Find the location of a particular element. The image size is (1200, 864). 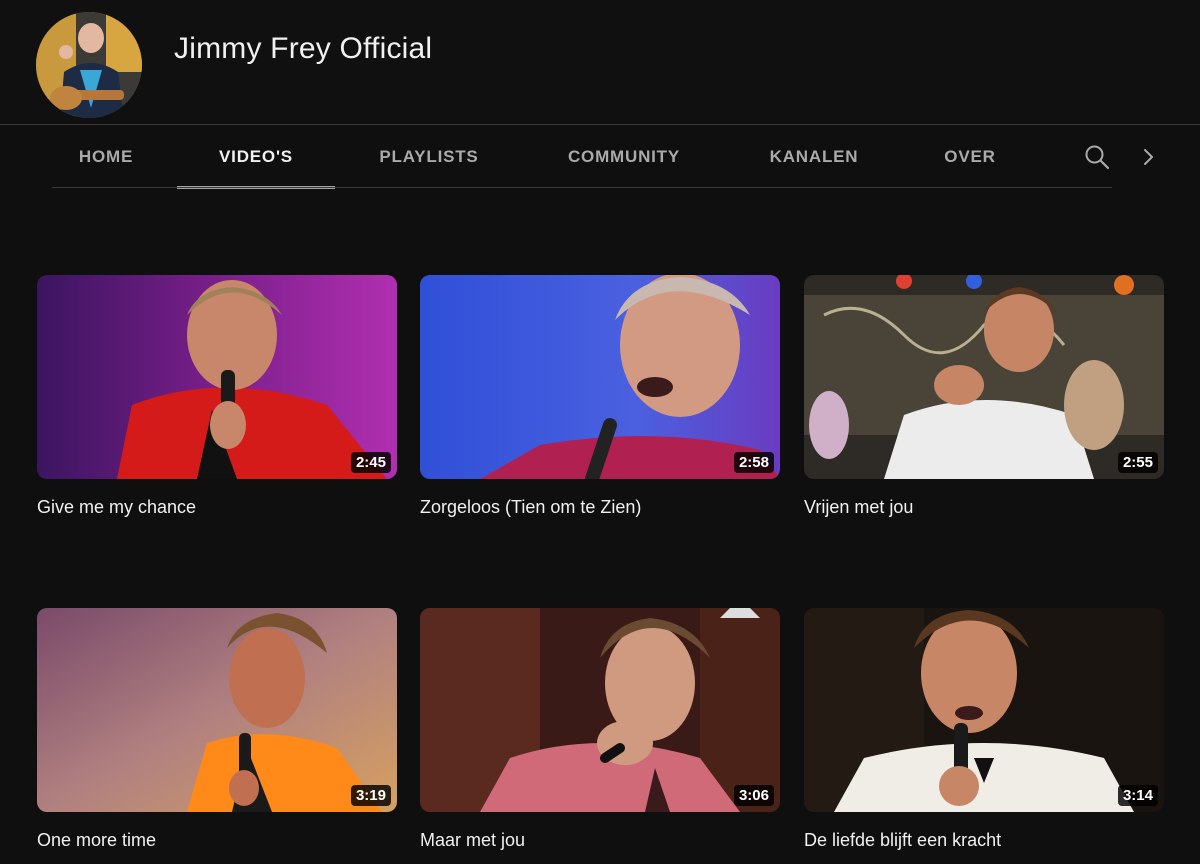

video-duration: 3:19 is located at coordinates (370, 795).